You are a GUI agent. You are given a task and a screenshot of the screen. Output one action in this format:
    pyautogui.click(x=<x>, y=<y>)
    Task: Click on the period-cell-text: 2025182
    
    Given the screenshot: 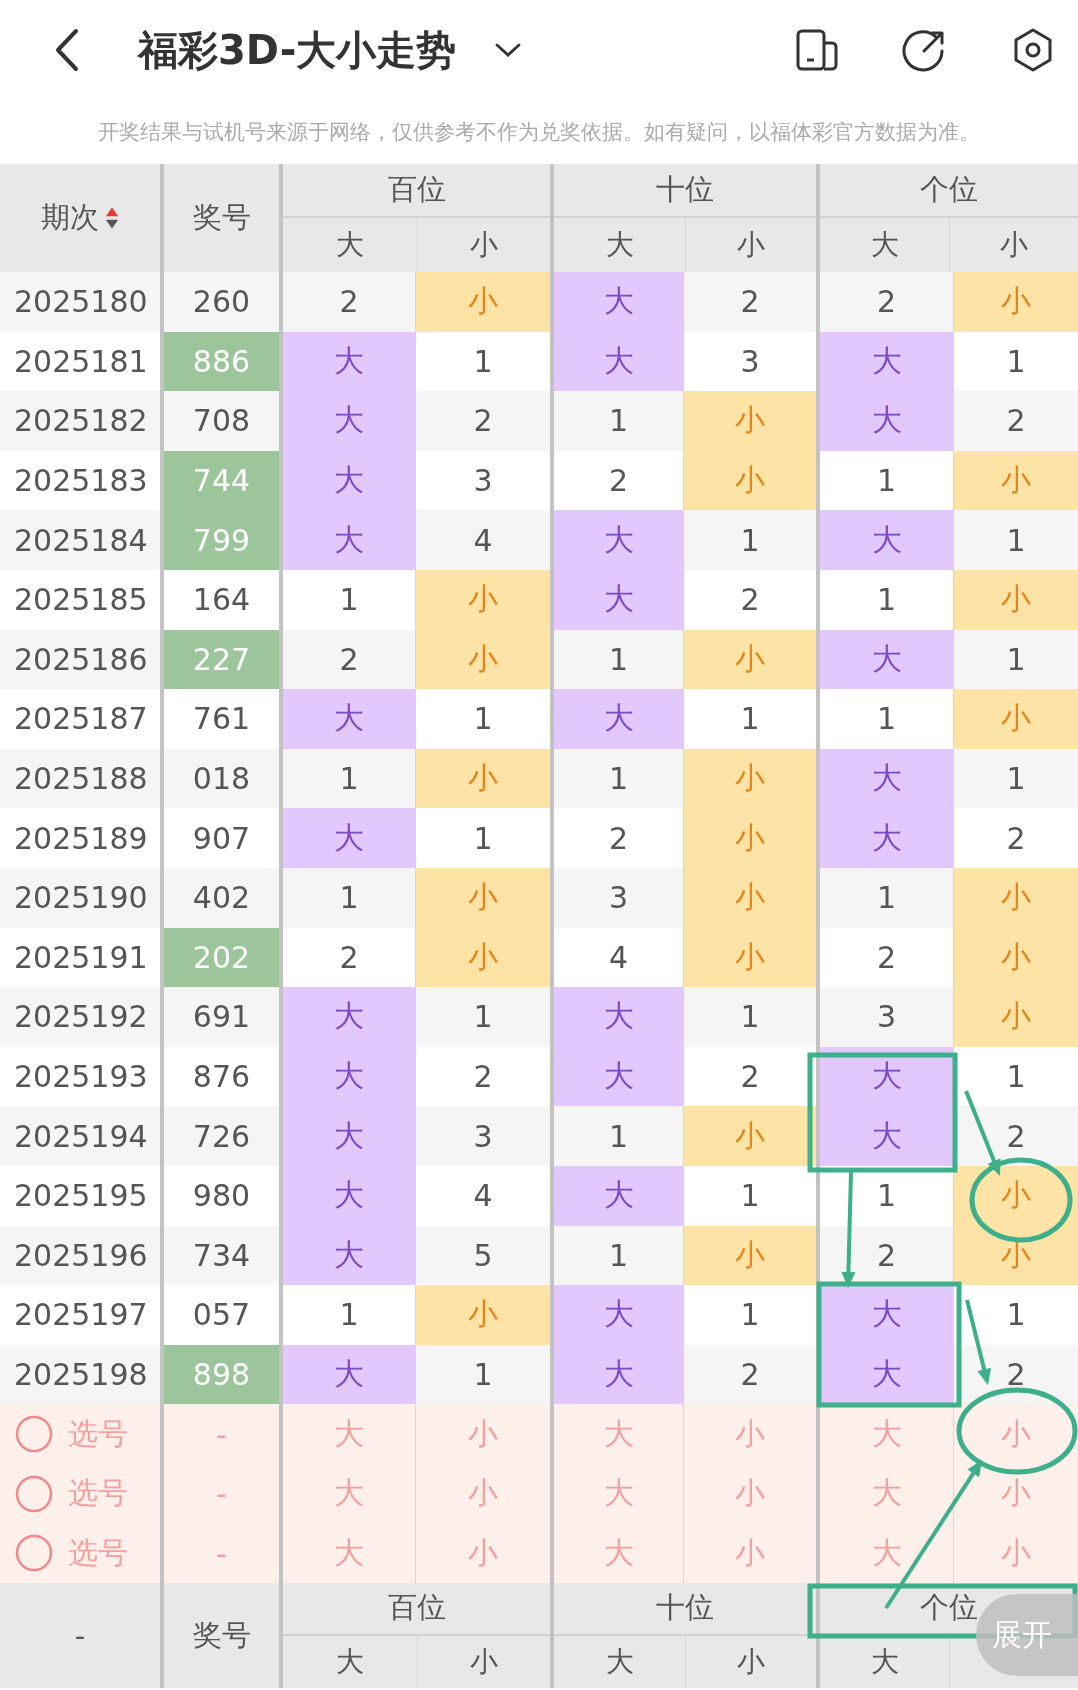 What is the action you would take?
    pyautogui.click(x=81, y=421)
    